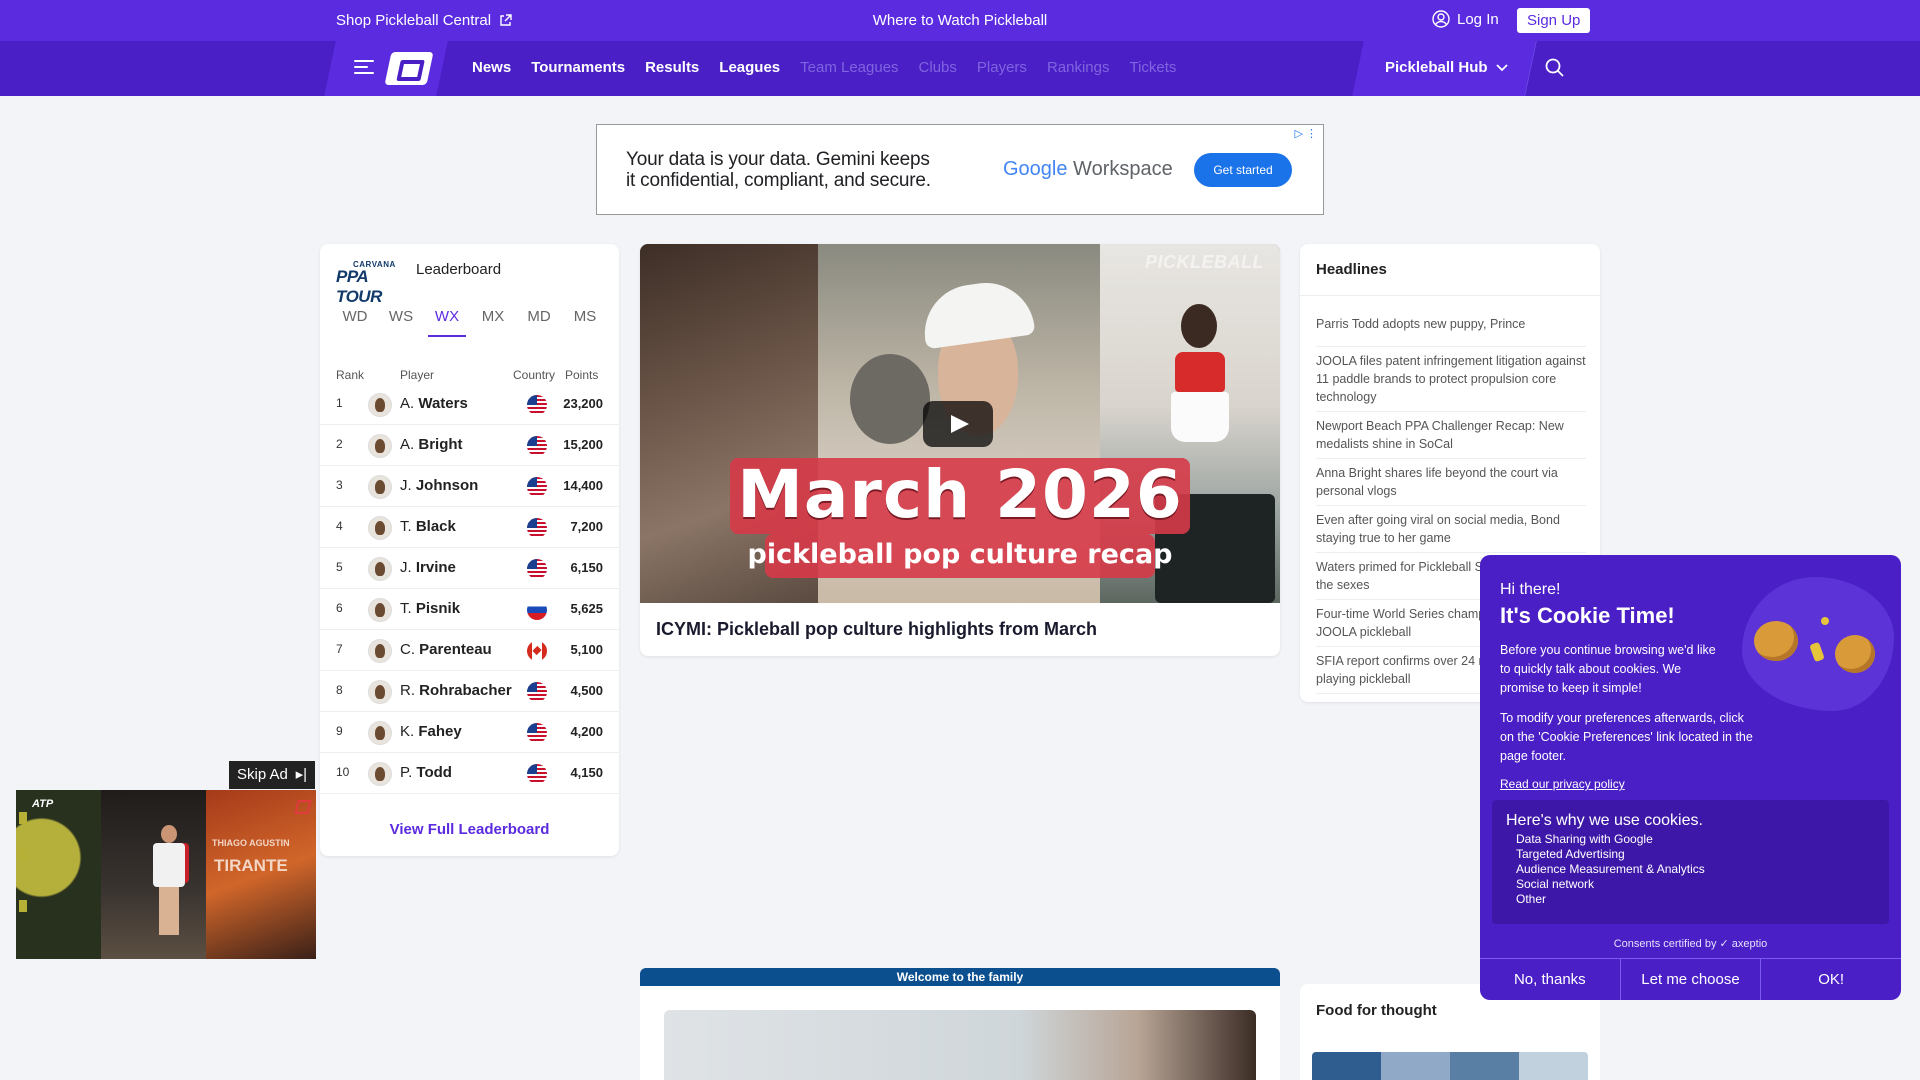 This screenshot has width=1920, height=1080. What do you see at coordinates (339, 608) in the screenshot?
I see `row-rank: 6` at bounding box center [339, 608].